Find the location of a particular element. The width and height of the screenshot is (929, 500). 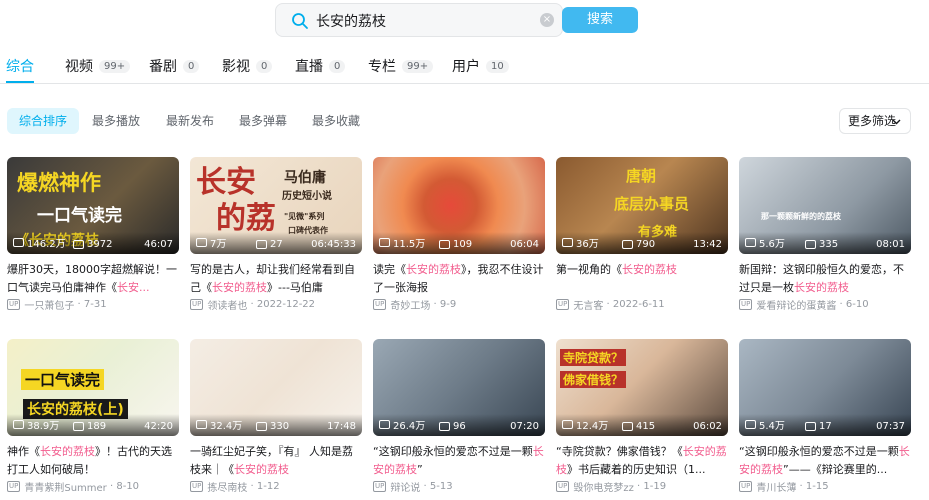

more-filters-button: 更多筛选 is located at coordinates (875, 121).